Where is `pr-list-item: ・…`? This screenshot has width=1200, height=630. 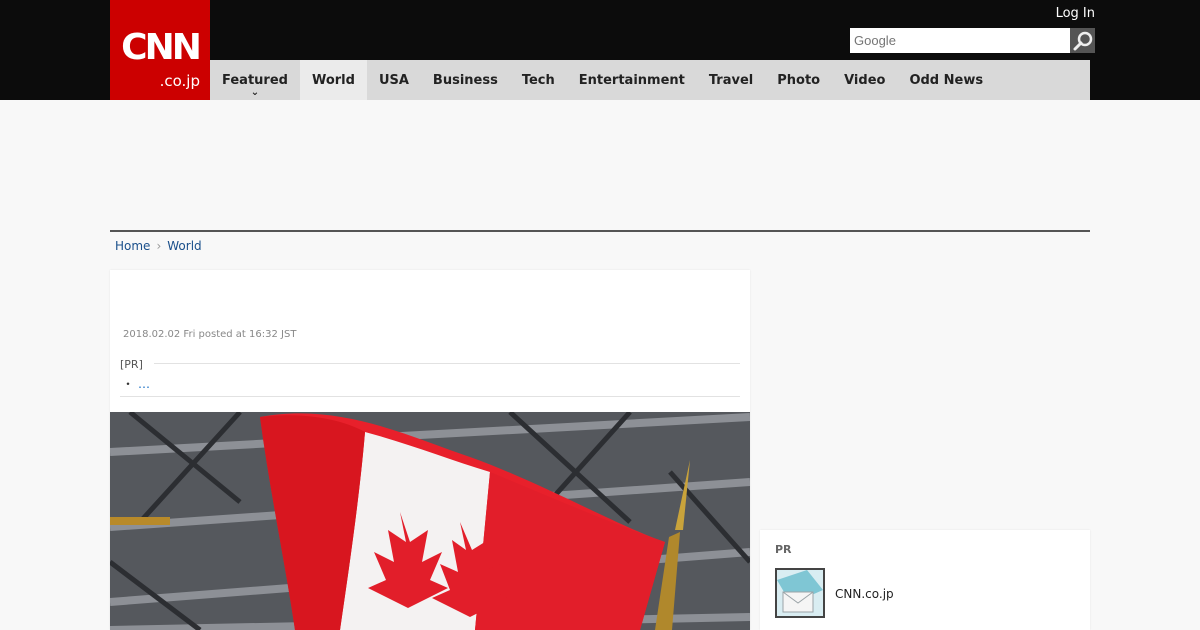
pr-list-item: ・… is located at coordinates (136, 383).